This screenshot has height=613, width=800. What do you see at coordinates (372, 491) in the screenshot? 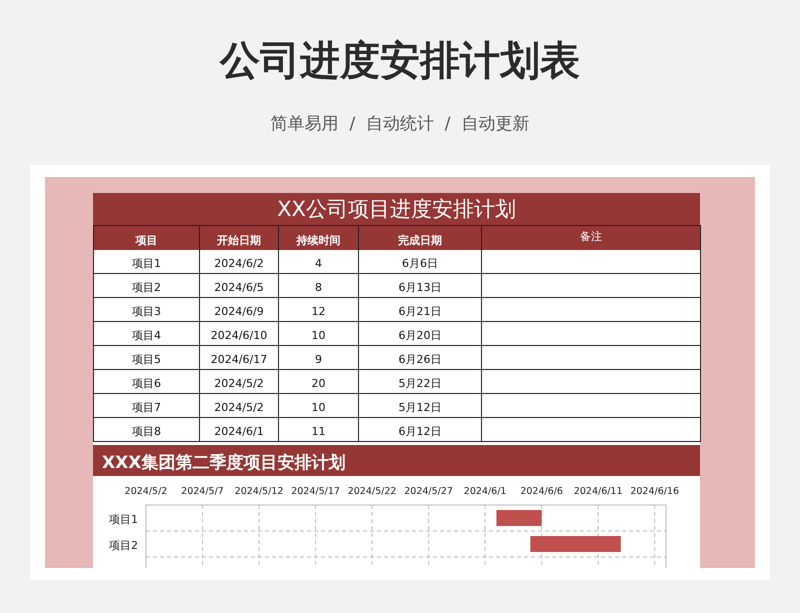
I see `axis-tick-label: 2024/5/22` at bounding box center [372, 491].